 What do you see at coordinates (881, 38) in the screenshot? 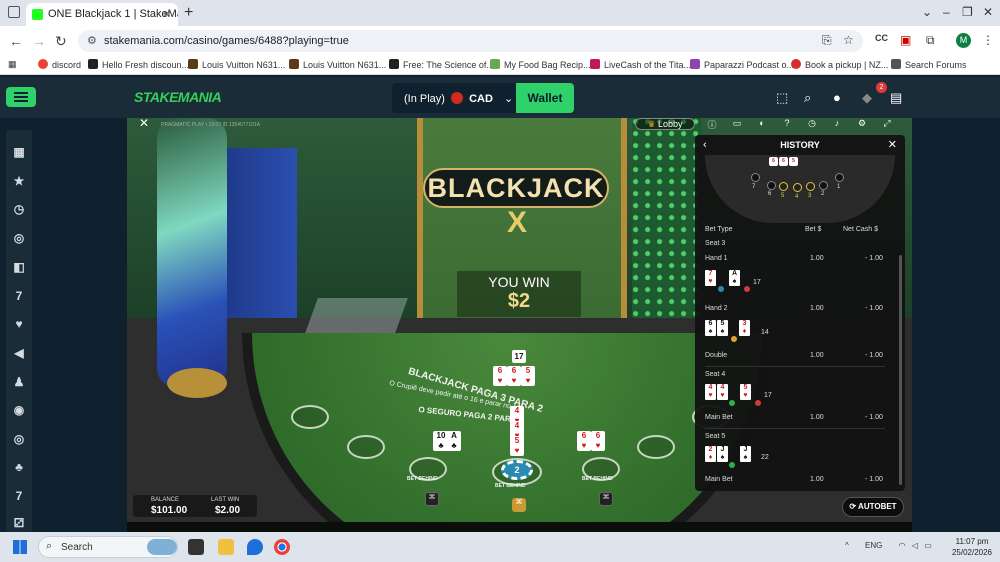
I see `extension-cc-icon: CC` at bounding box center [881, 38].